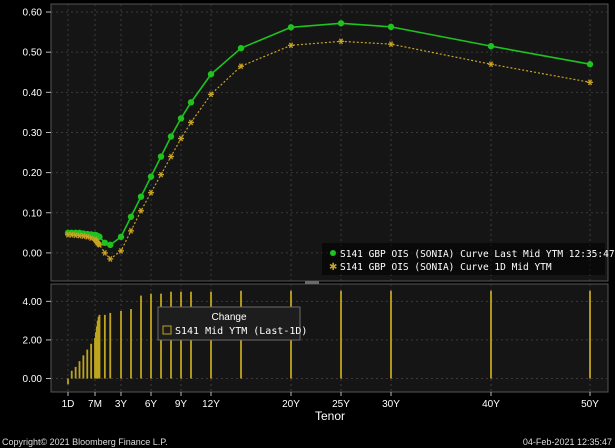 This screenshot has width=615, height=448. Describe the element at coordinates (181, 404) in the screenshot. I see `x-tick-label: 9Y` at that location.